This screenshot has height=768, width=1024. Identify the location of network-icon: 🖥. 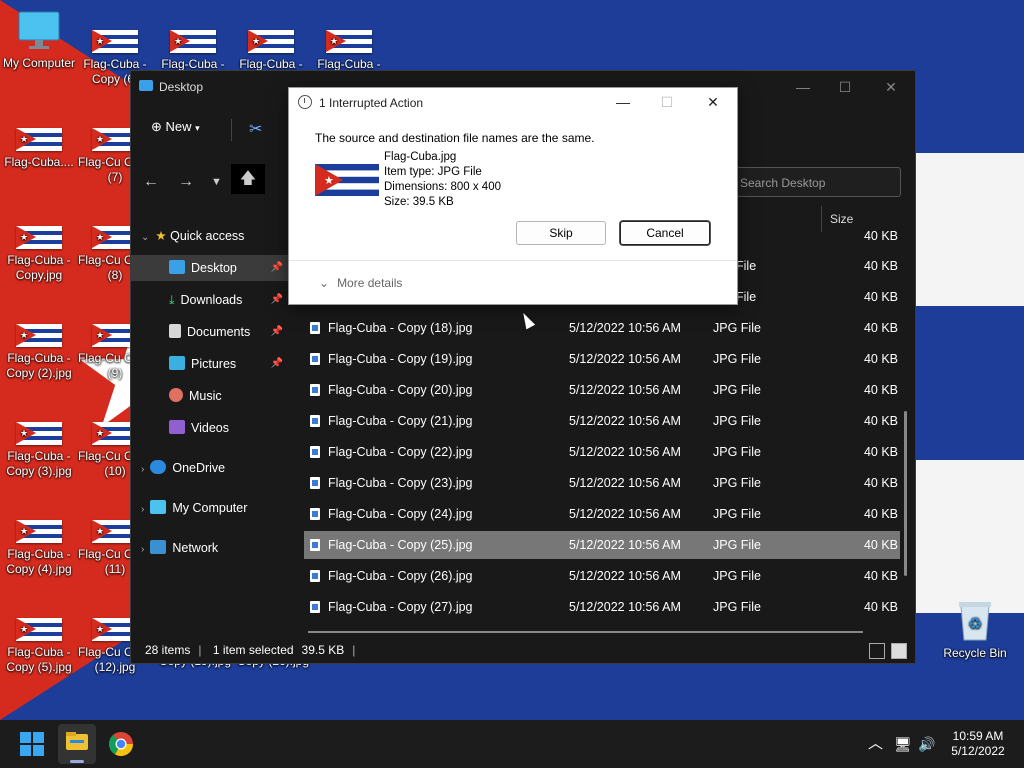
(903, 744).